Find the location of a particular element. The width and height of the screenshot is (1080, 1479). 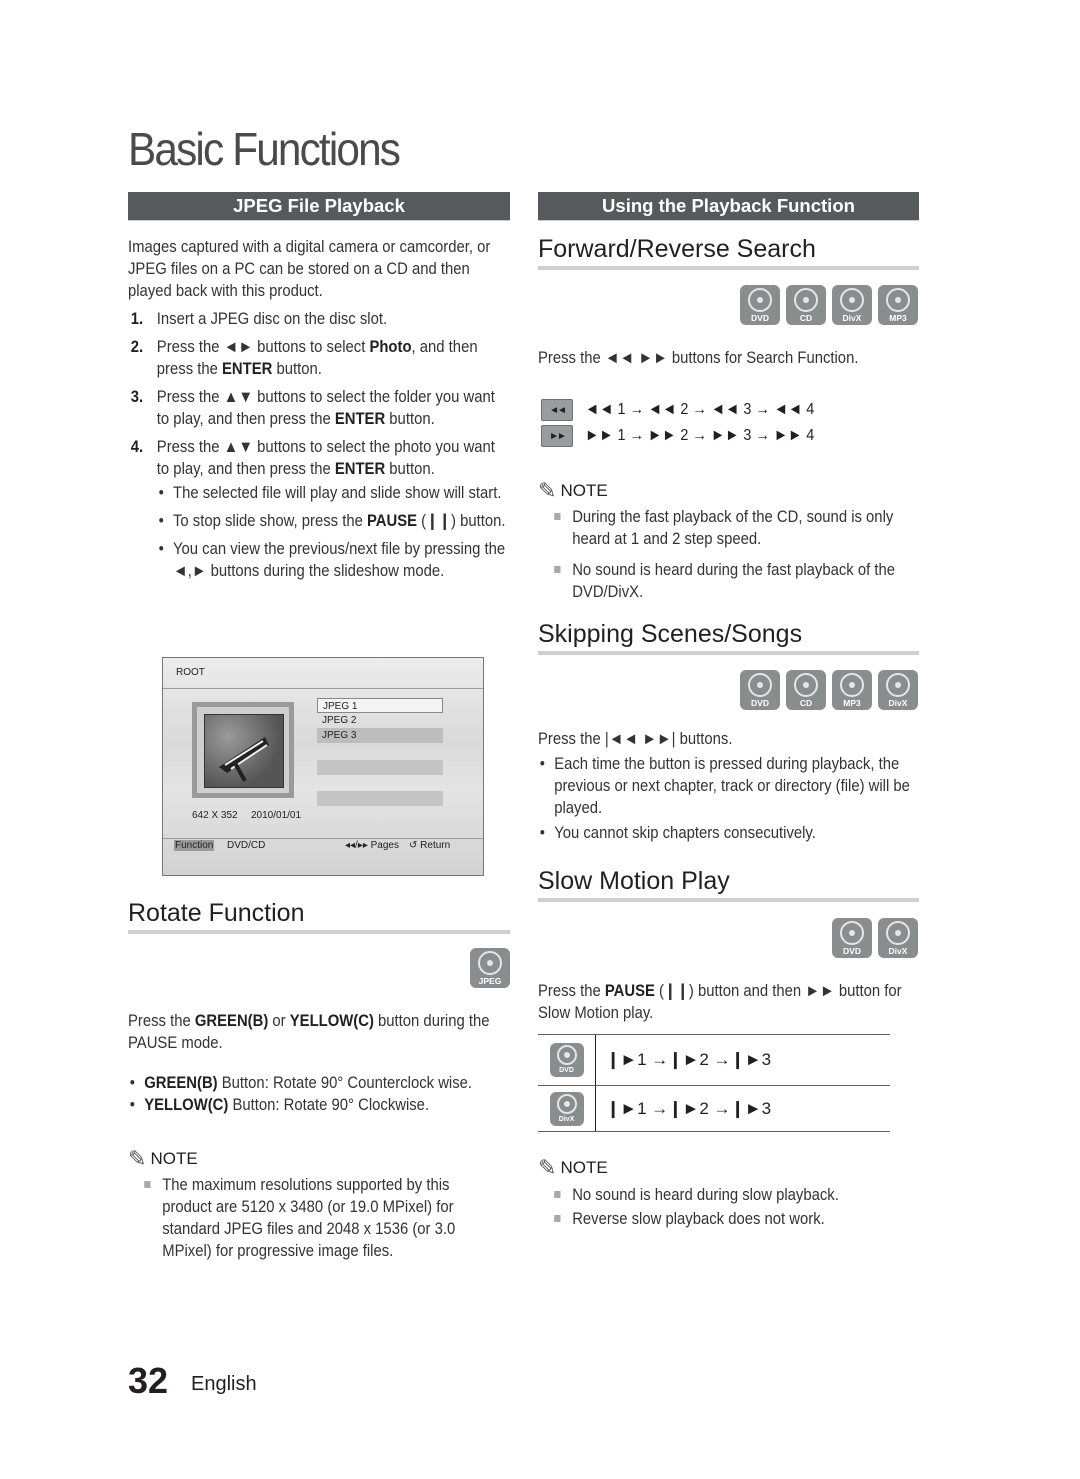

rotate-desc-text: or is located at coordinates (279, 1021).